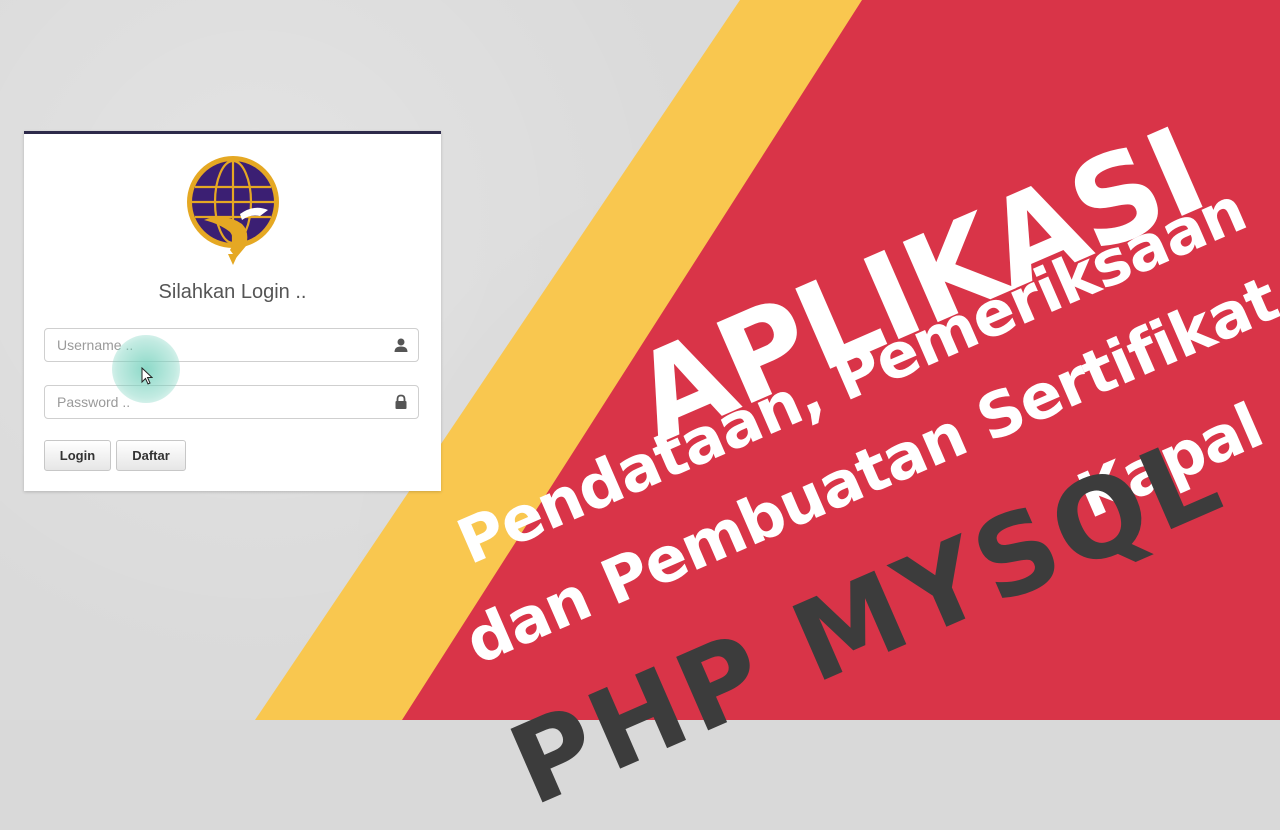 Image resolution: width=1280 pixels, height=830 pixels. I want to click on lock-icon, so click(401, 401).